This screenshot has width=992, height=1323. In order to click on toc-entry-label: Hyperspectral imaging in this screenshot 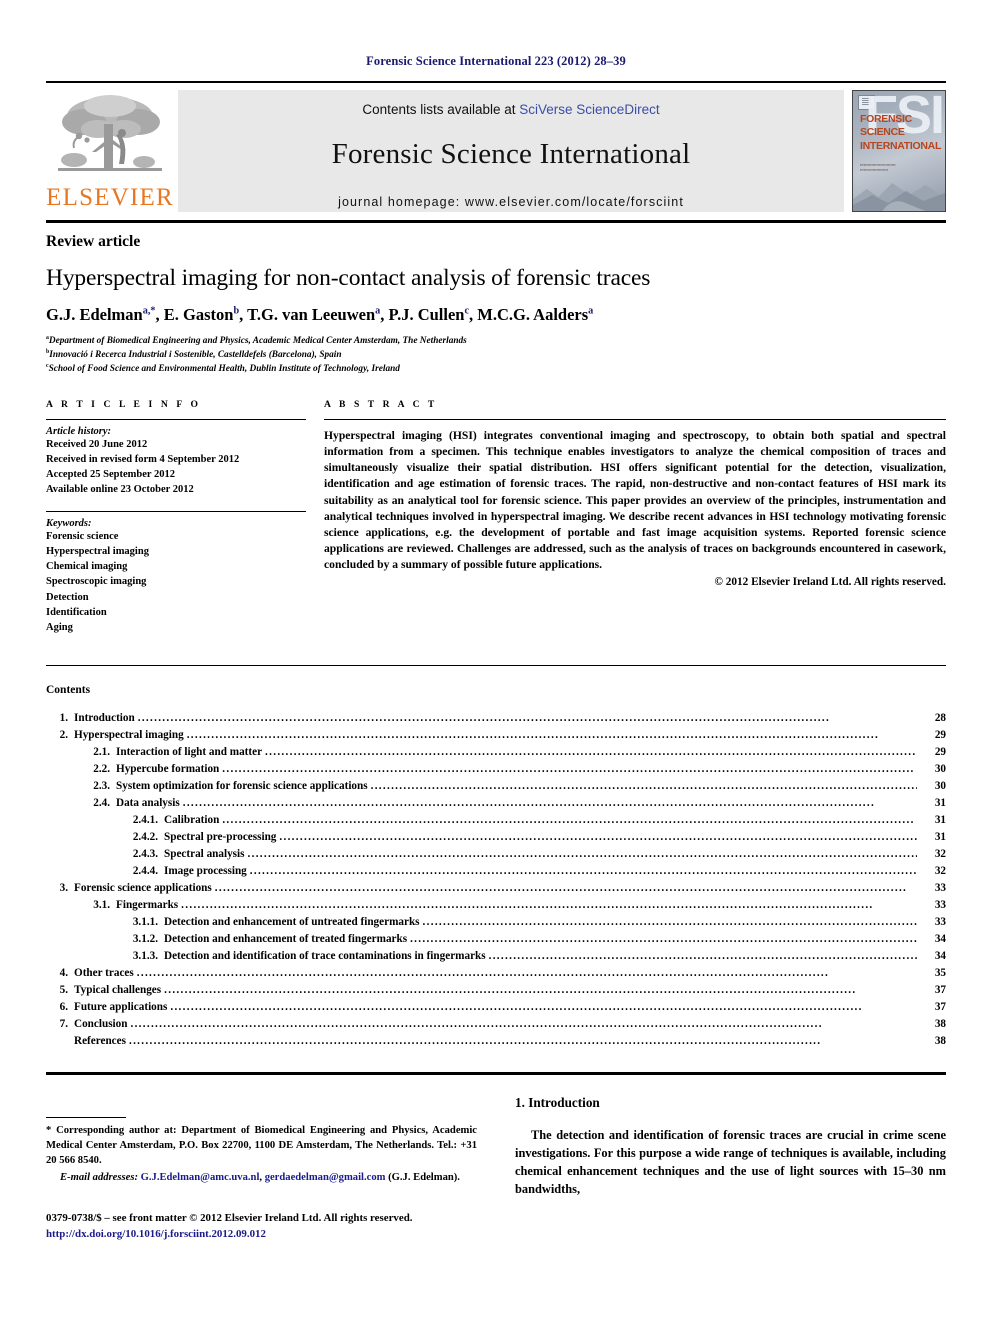, I will do `click(129, 734)`.